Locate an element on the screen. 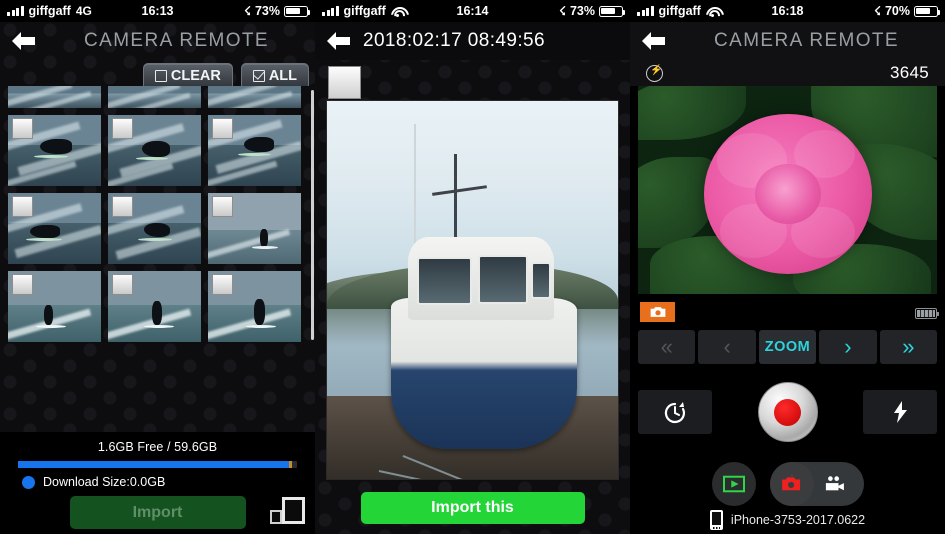 Image resolution: width=945 pixels, height=534 pixels. carrier-label: giffgaff is located at coordinates (49, 11).